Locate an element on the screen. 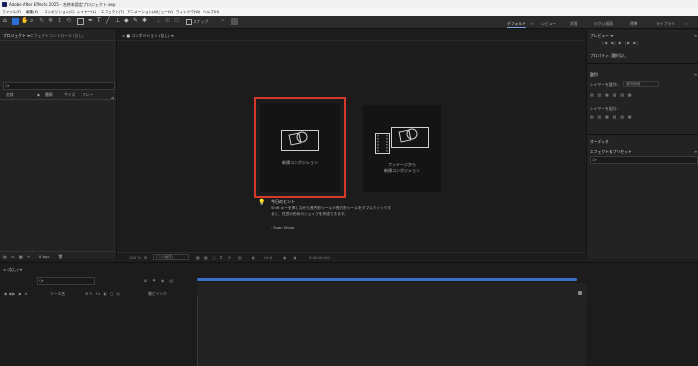  zoom-level-dropdown: 100 % is located at coordinates (135, 257).